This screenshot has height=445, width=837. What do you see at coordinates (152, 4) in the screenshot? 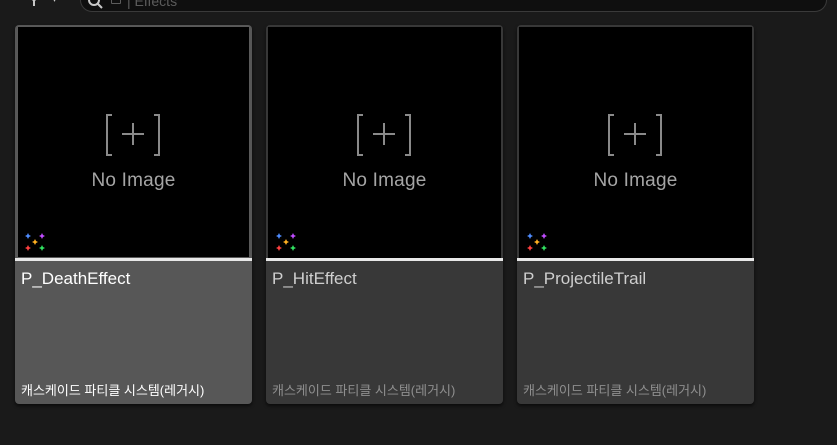
I see `search-path-text: | Effects` at bounding box center [152, 4].